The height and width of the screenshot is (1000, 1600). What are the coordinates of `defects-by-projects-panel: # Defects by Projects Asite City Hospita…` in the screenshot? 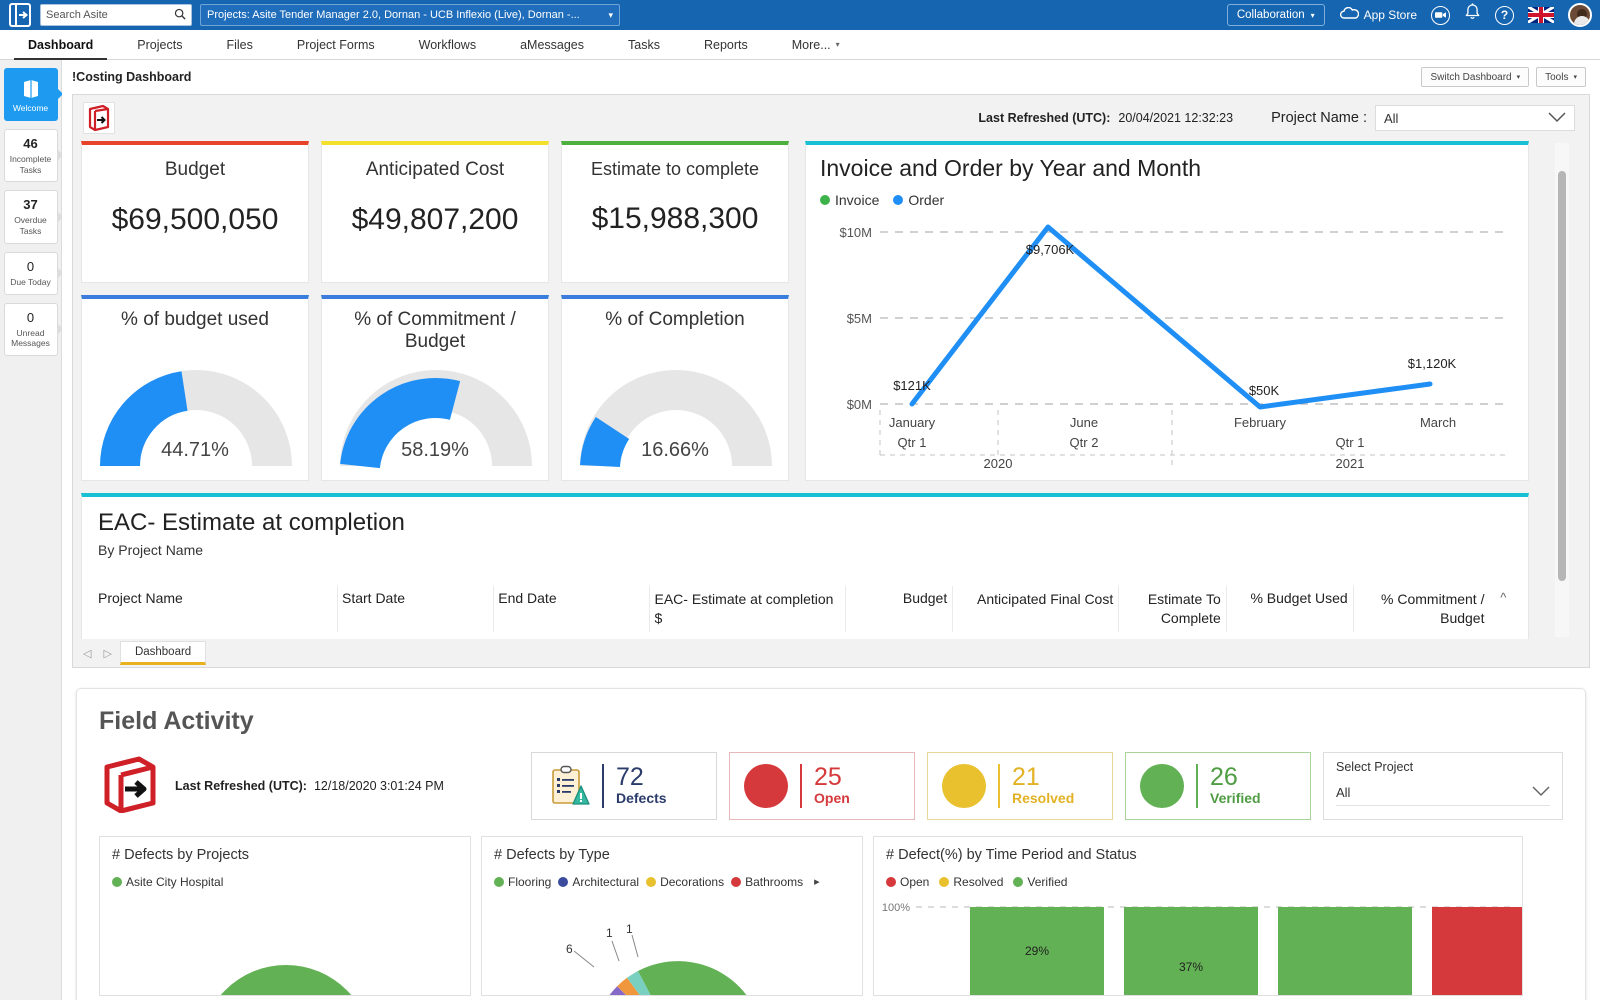 It's located at (285, 916).